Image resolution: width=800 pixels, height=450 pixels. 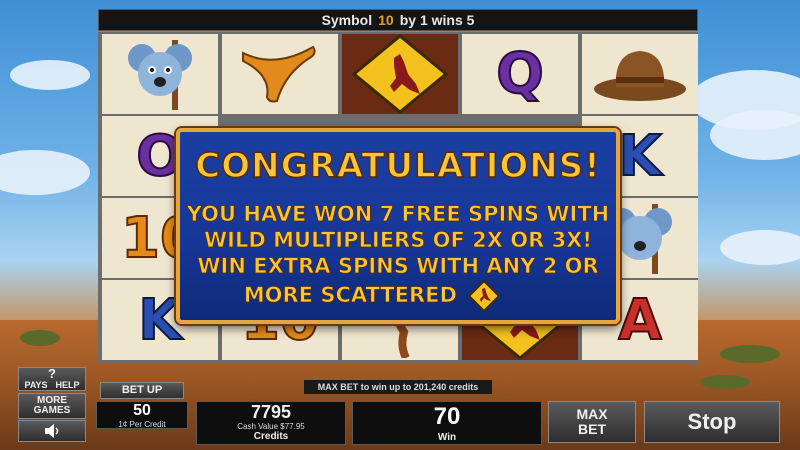 I want to click on stop-label: Stop, so click(x=712, y=422).